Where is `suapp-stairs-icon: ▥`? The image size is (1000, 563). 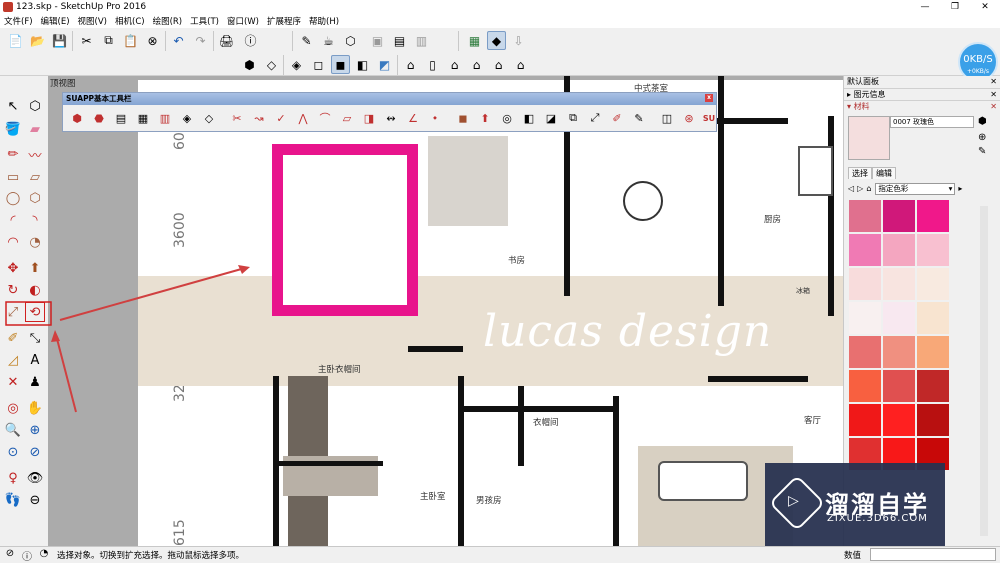 suapp-stairs-icon: ▥ is located at coordinates (165, 118).